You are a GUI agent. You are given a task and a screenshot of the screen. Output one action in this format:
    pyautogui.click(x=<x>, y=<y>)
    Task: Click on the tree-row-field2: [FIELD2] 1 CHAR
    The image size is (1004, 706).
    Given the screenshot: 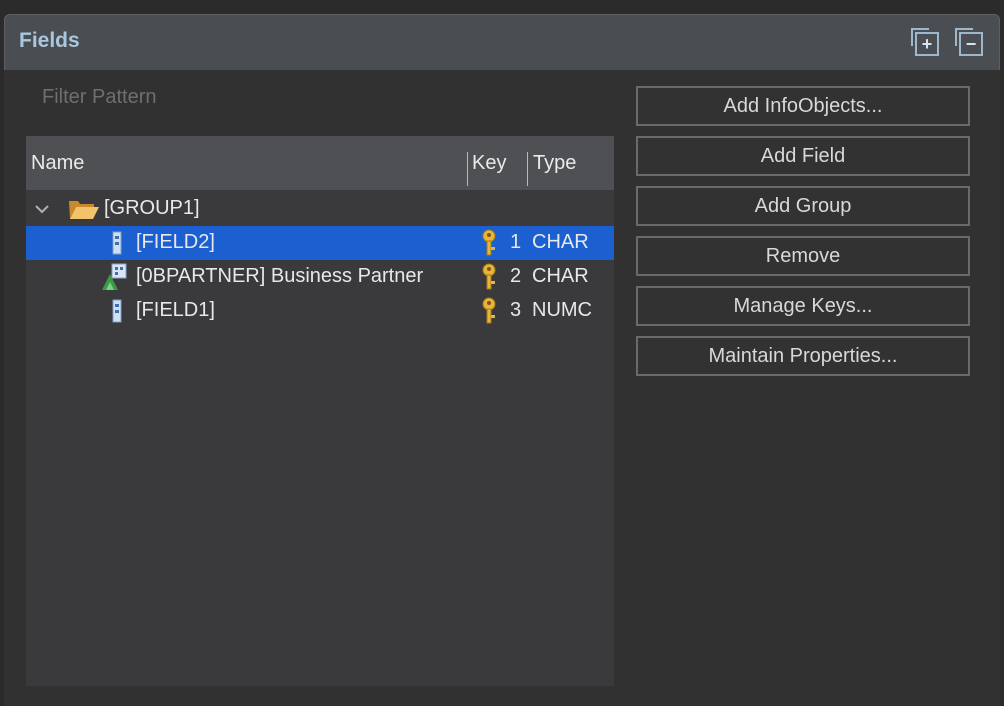 What is the action you would take?
    pyautogui.click(x=320, y=243)
    